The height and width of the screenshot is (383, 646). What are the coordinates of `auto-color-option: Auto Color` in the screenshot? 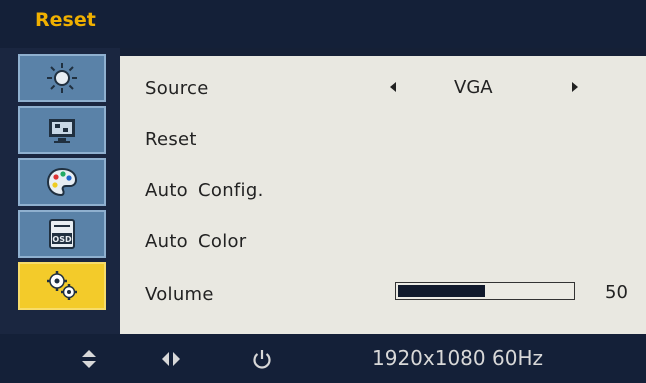 It's located at (196, 241).